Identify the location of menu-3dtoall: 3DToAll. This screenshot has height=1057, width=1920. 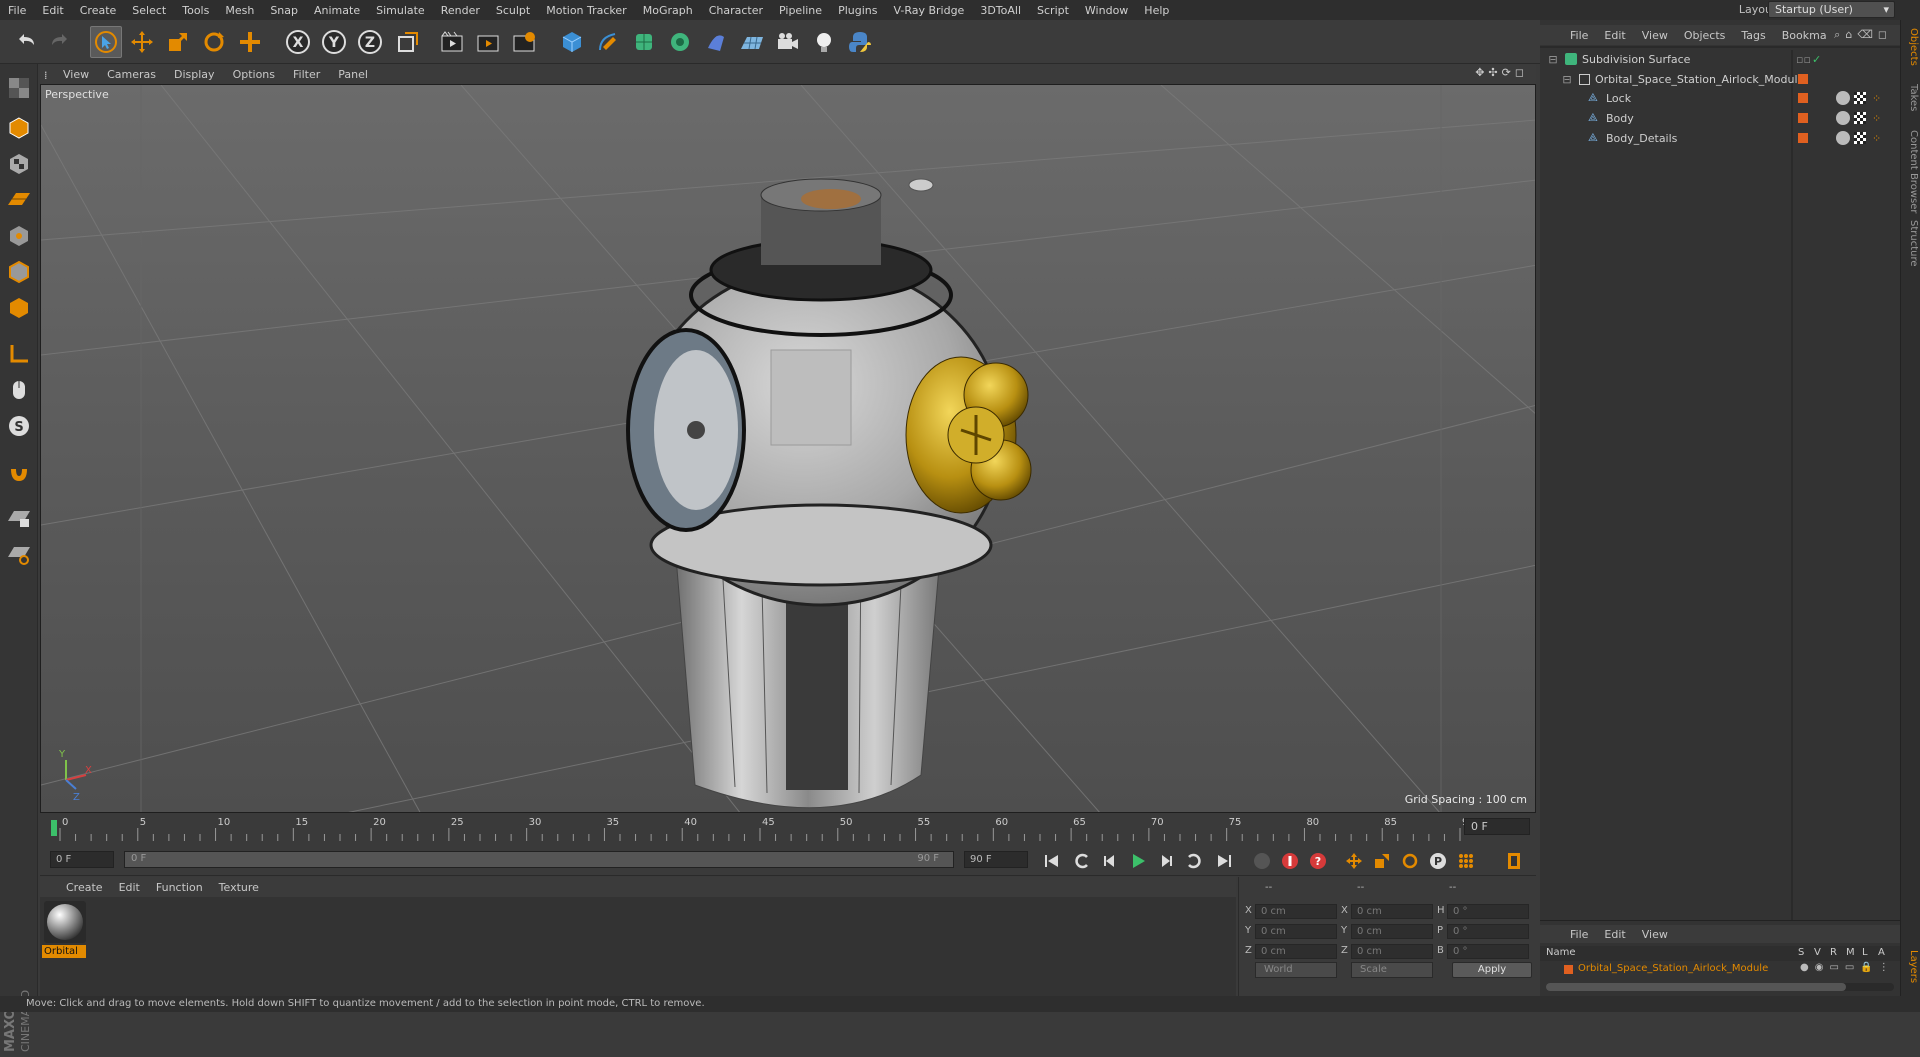
(1000, 10).